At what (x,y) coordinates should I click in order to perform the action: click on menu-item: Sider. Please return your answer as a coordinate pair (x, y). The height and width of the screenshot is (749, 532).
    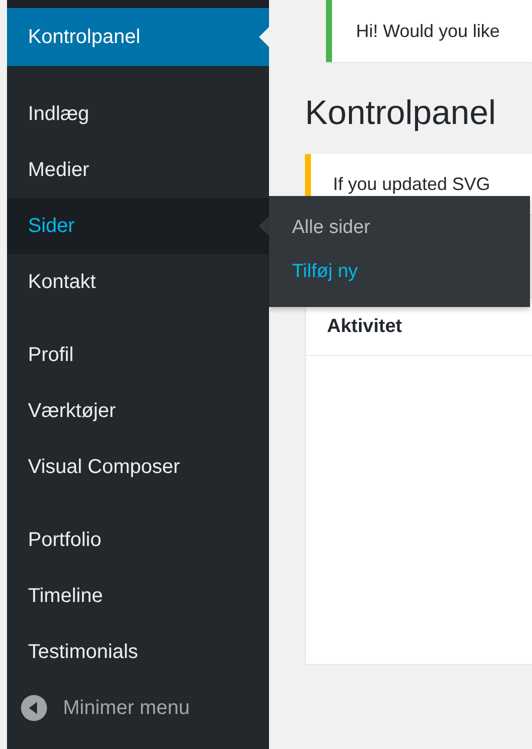
    Looking at the image, I should click on (138, 226).